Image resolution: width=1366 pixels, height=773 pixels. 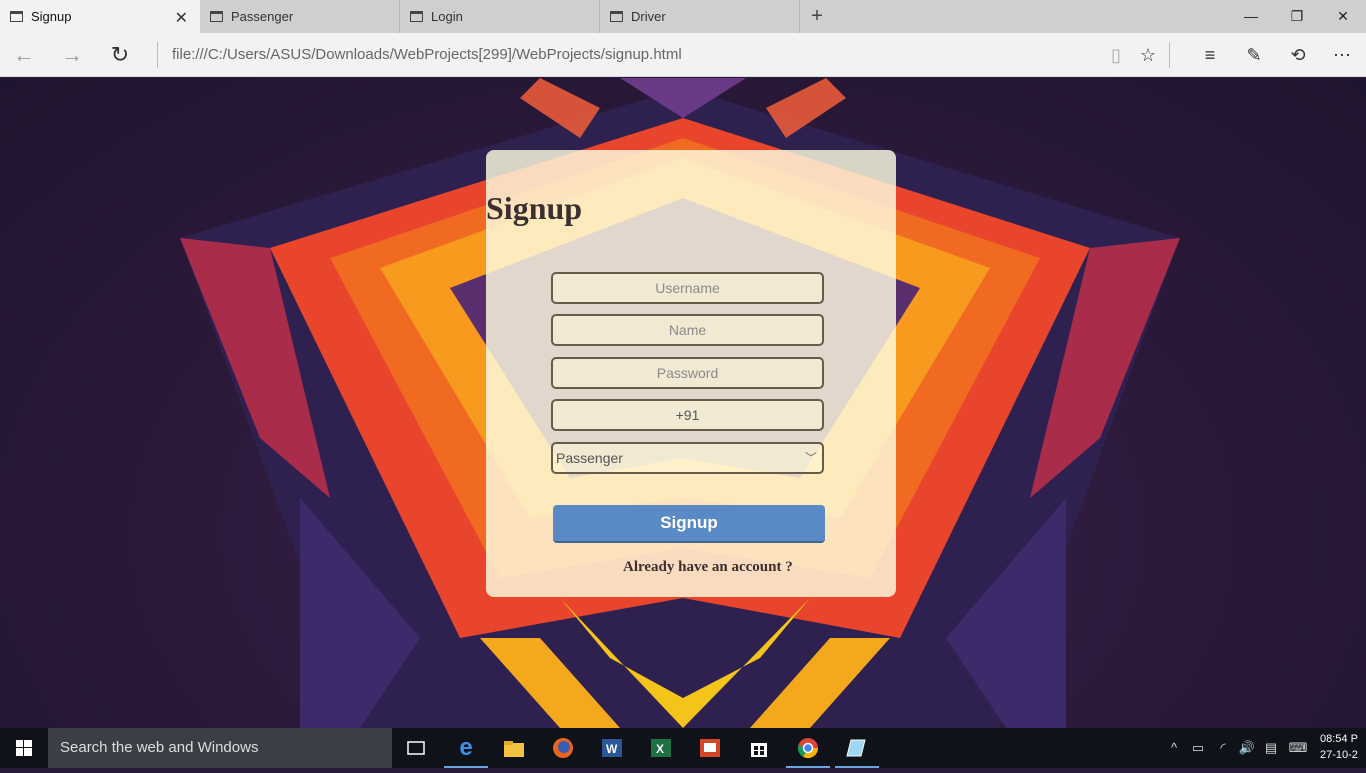 I want to click on clock-date: 27-10-2, so click(x=1339, y=755).